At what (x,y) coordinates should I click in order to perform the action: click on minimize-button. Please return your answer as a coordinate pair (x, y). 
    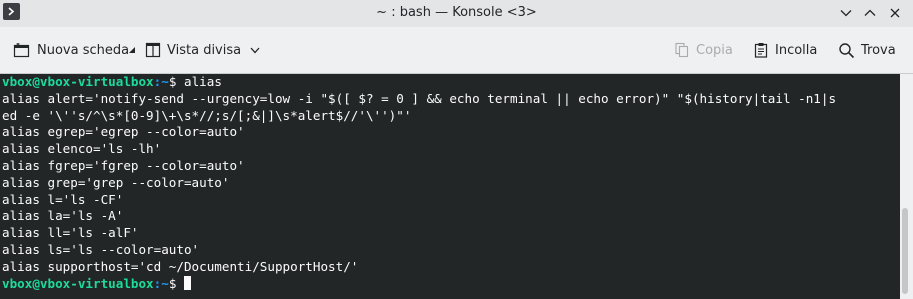
    Looking at the image, I should click on (846, 13).